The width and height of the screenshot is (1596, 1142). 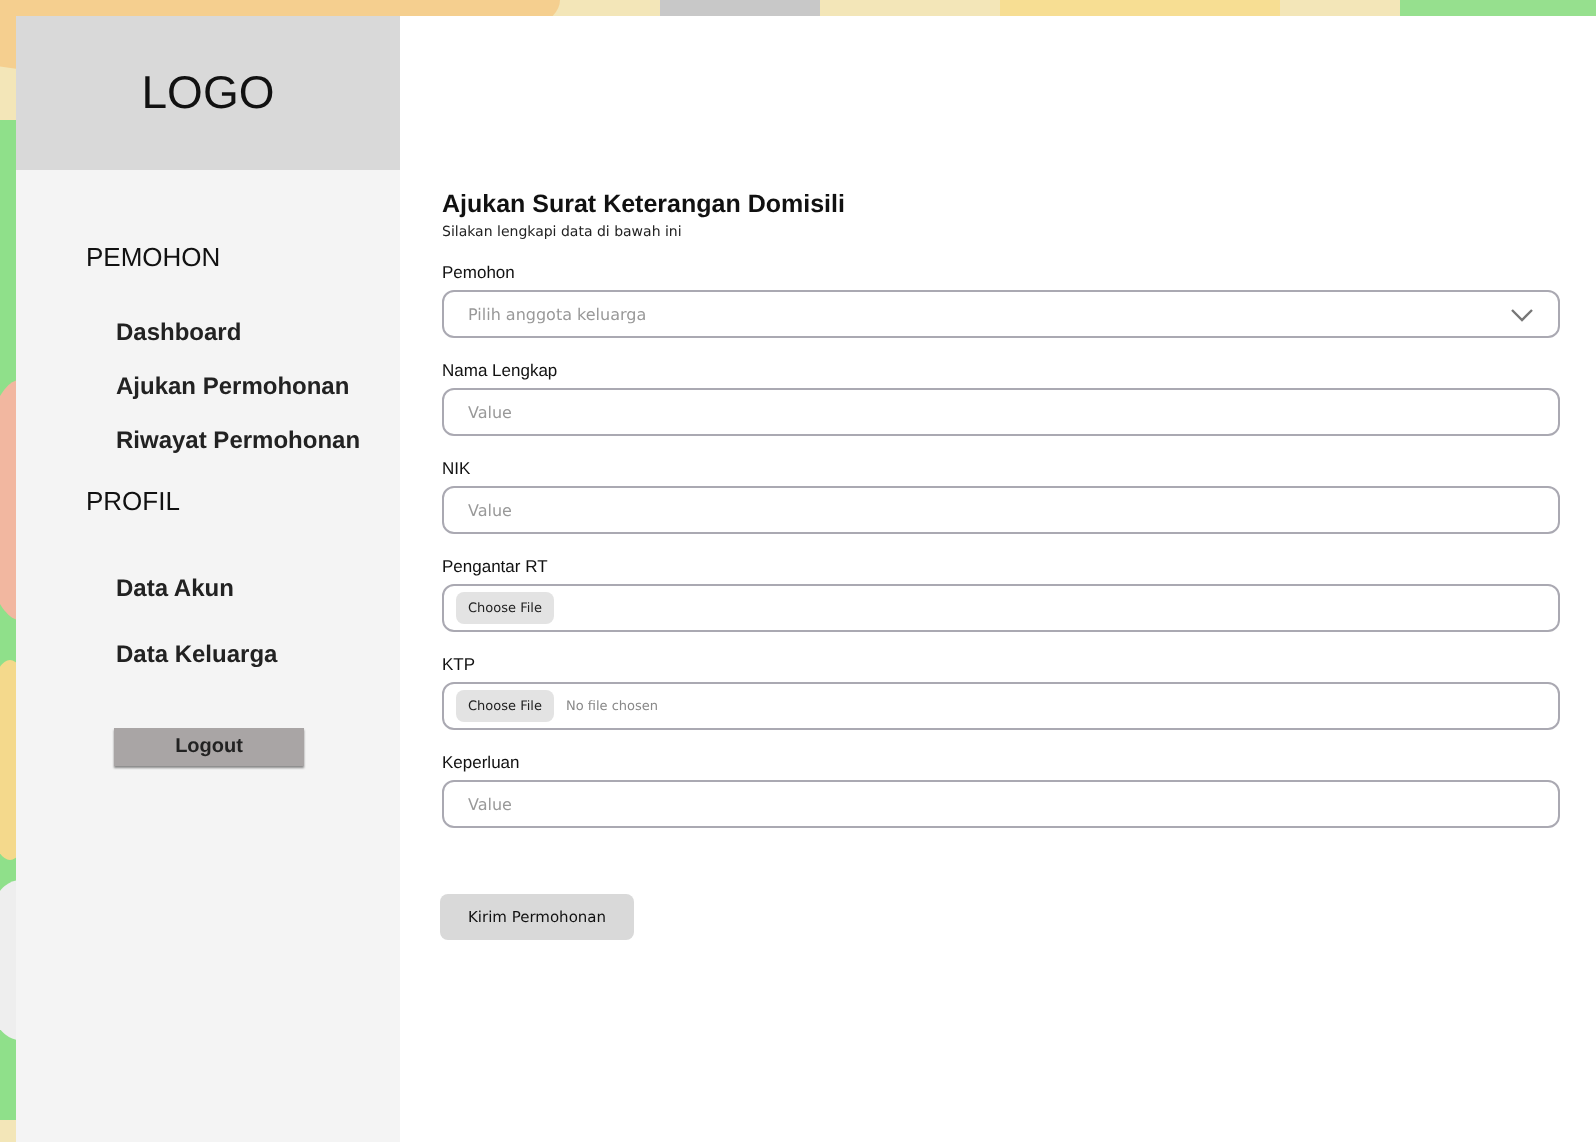 What do you see at coordinates (460, 664) in the screenshot?
I see `field-label: KTP` at bounding box center [460, 664].